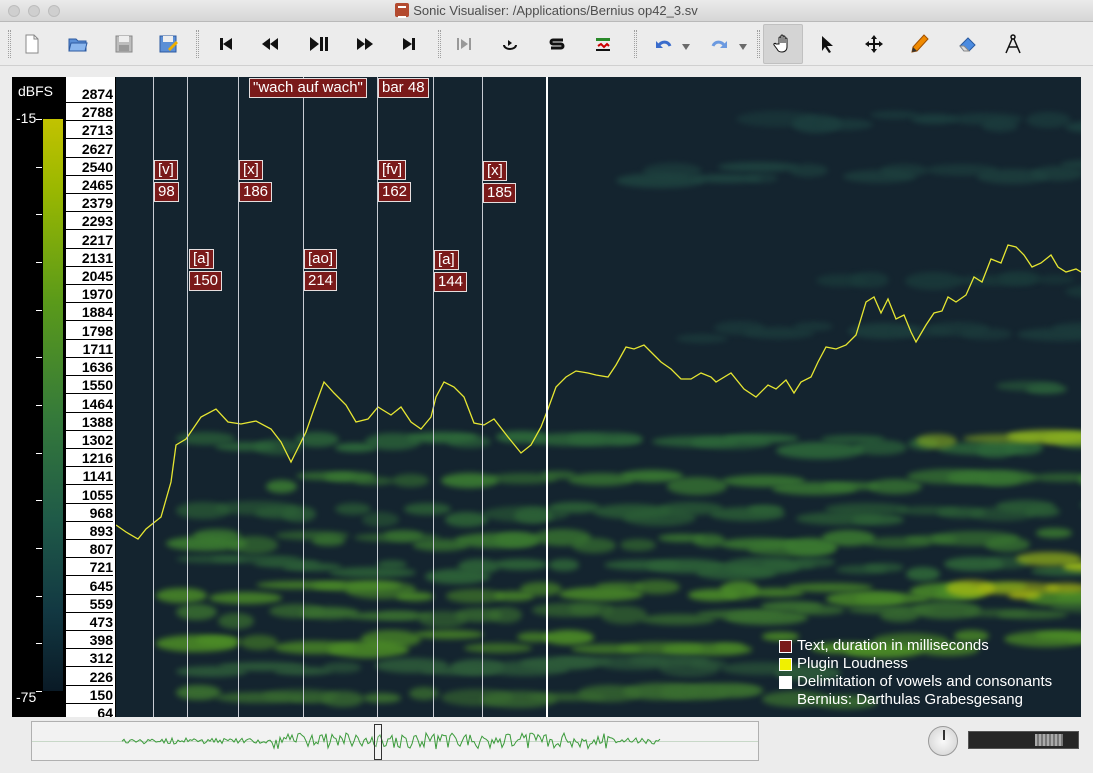 The height and width of the screenshot is (773, 1093). What do you see at coordinates (378, 742) in the screenshot?
I see `overview-viewport-handle` at bounding box center [378, 742].